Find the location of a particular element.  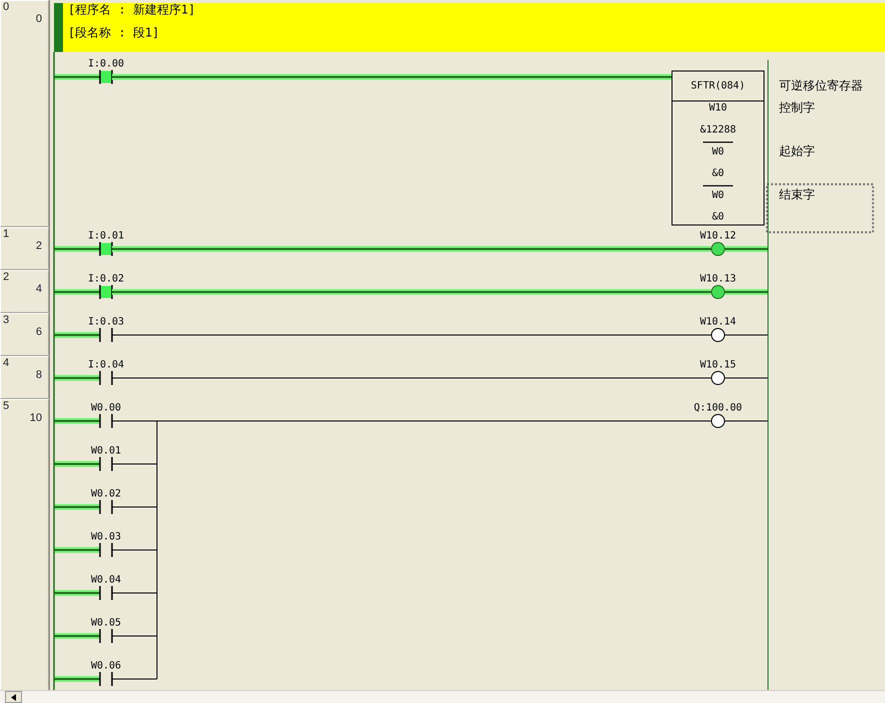

step-number: 4 is located at coordinates (39, 289).